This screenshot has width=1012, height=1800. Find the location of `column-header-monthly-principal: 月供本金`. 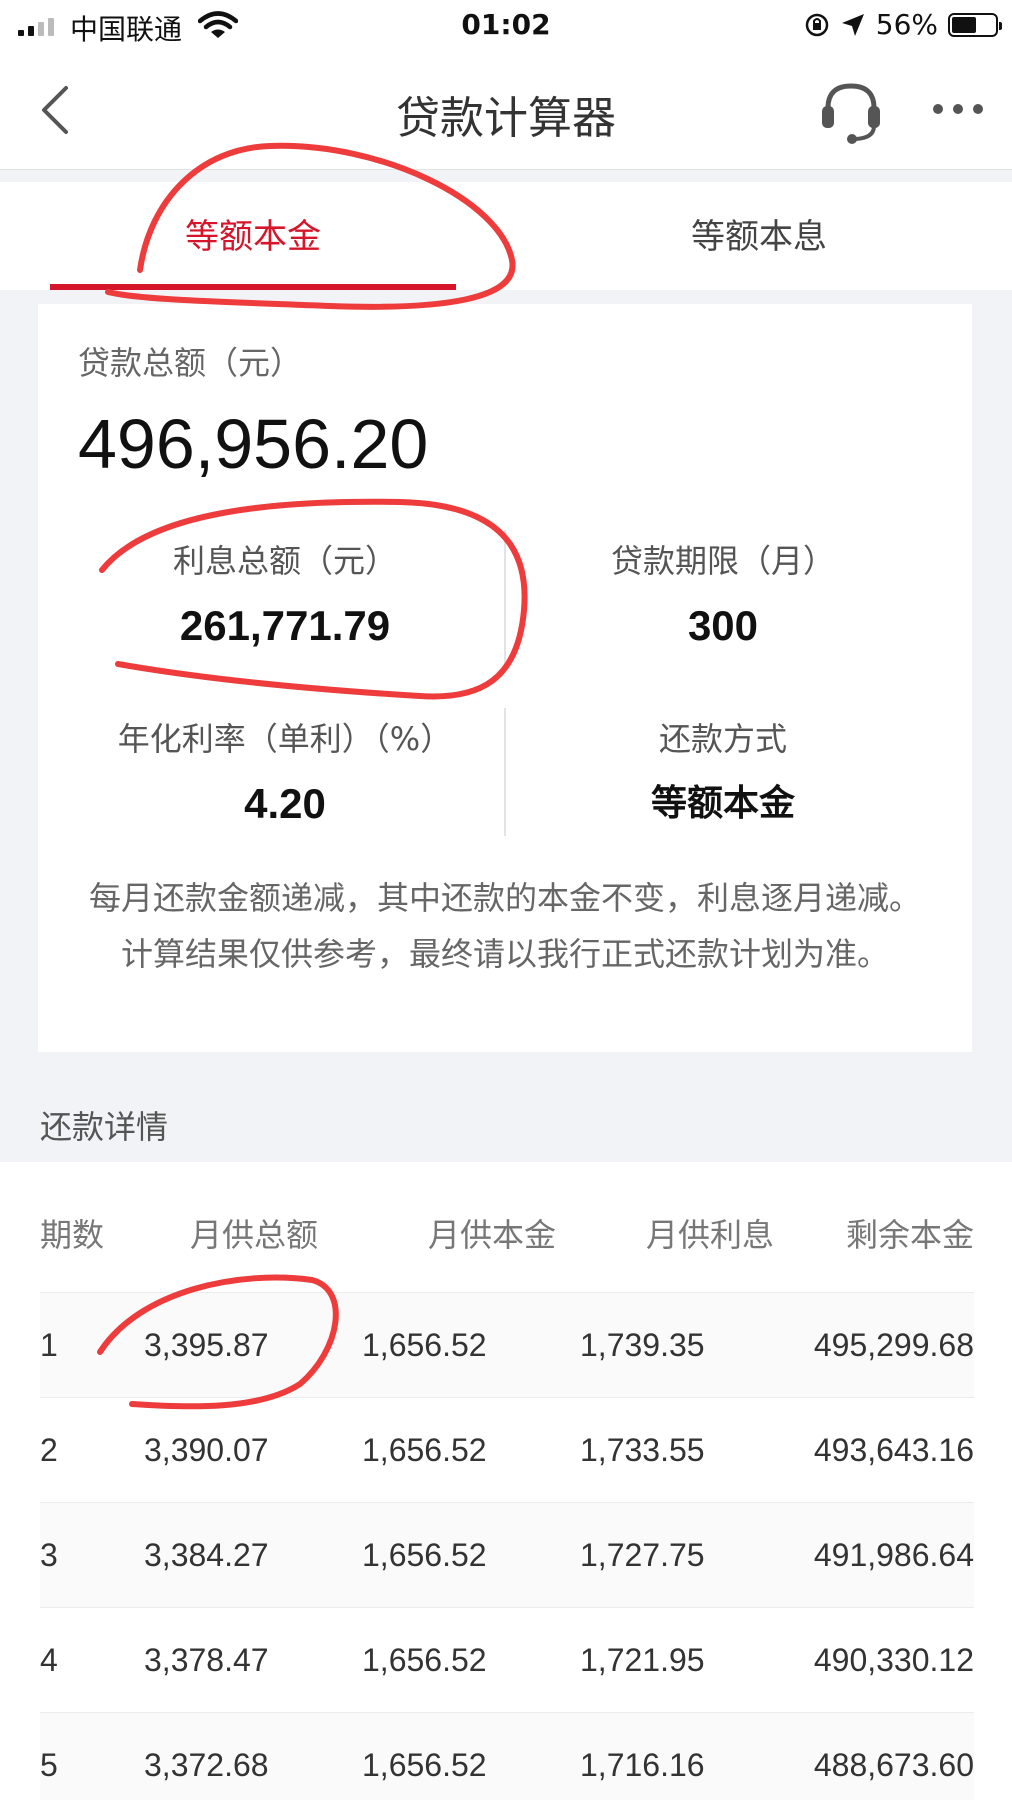

column-header-monthly-principal: 月供本金 is located at coordinates (492, 1235).